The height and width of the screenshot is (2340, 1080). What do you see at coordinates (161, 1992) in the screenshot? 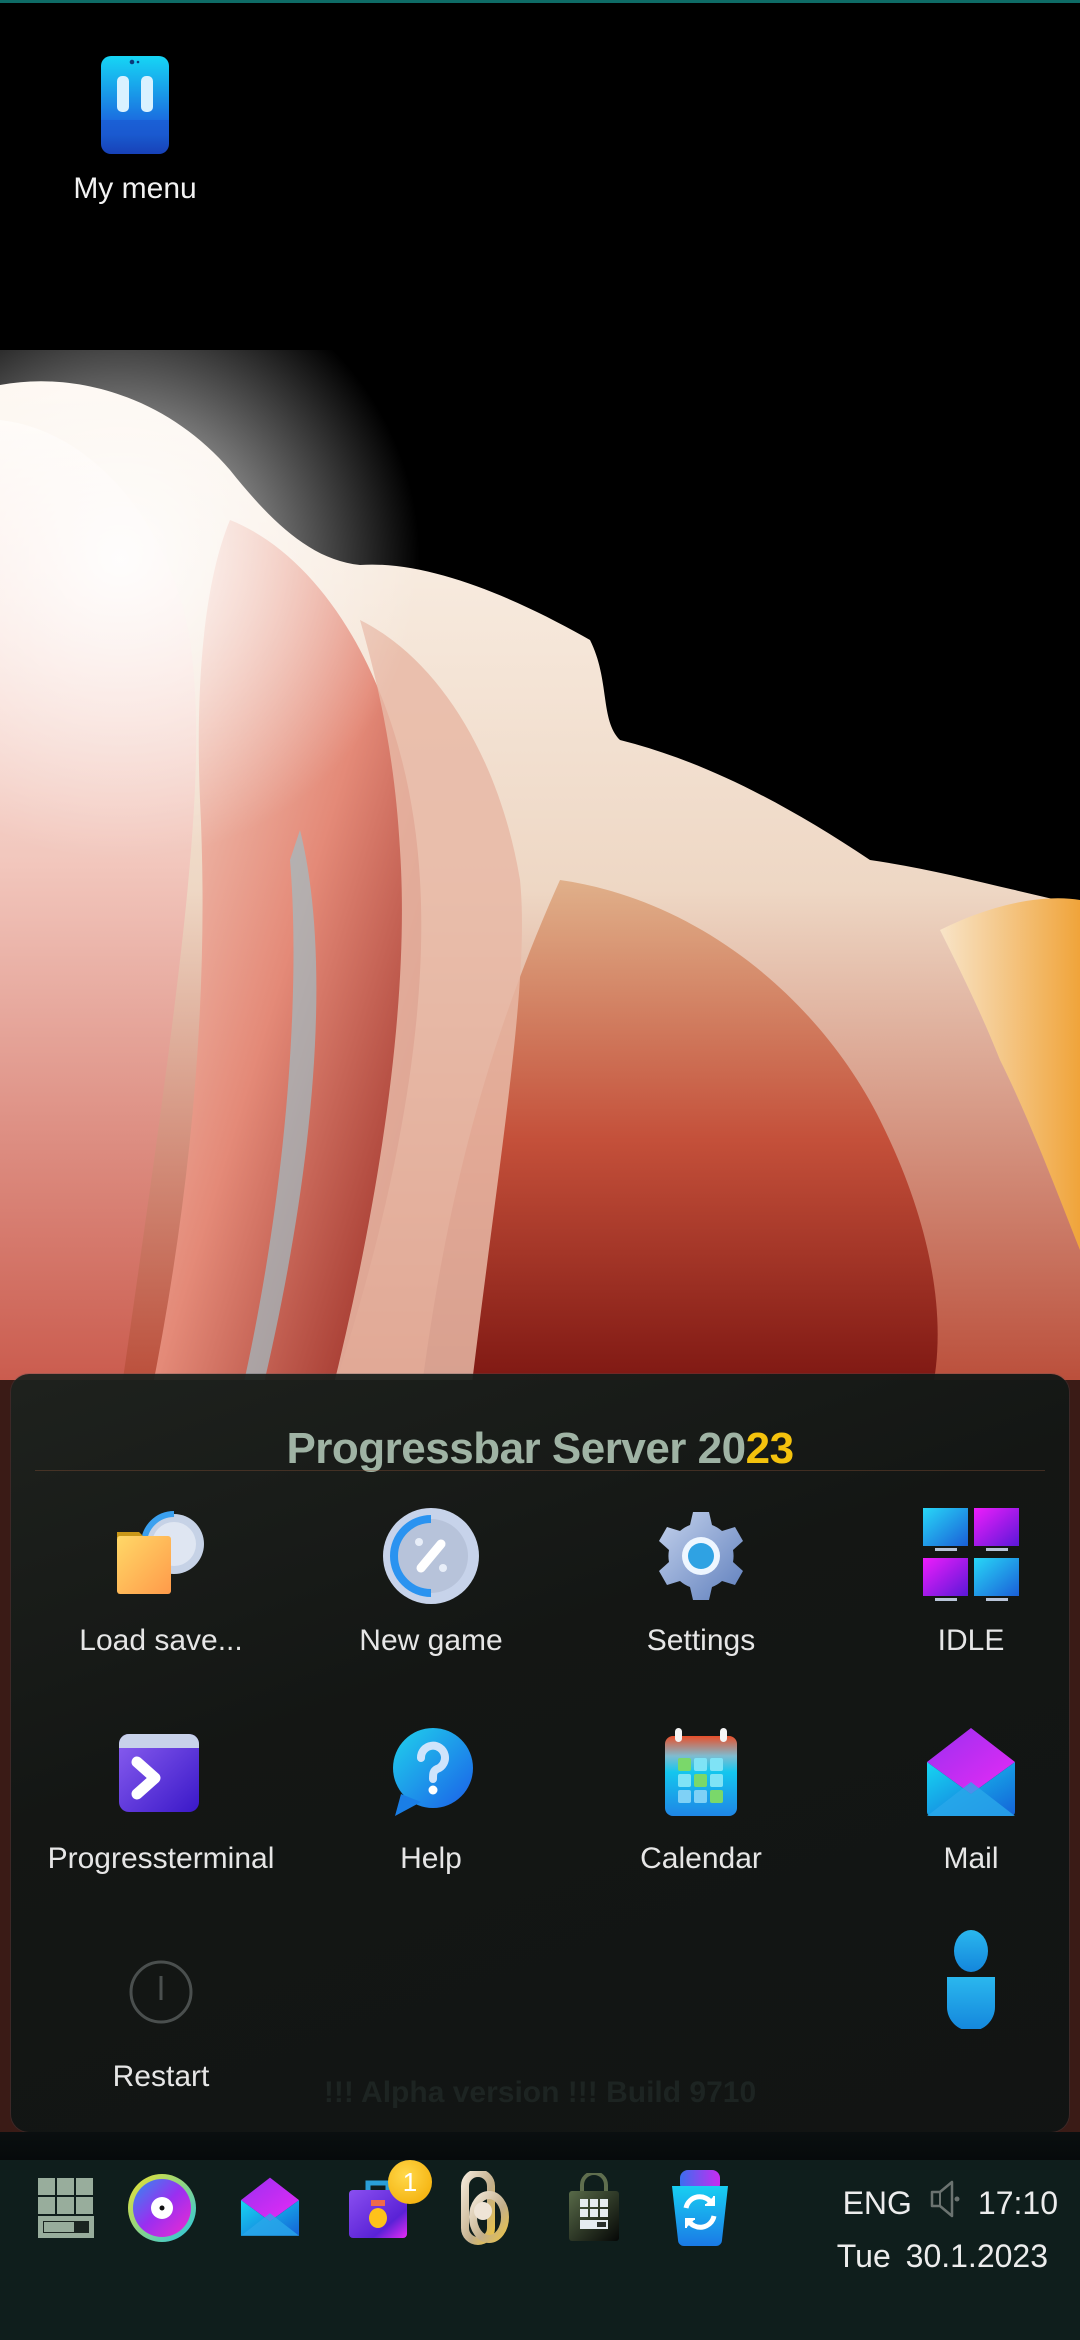
I see `power-icon` at bounding box center [161, 1992].